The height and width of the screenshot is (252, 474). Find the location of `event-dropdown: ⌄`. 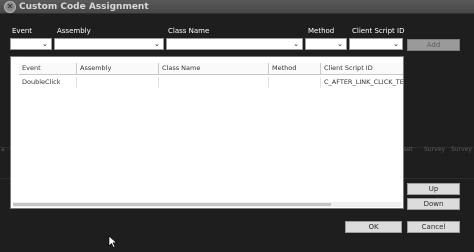

event-dropdown: ⌄ is located at coordinates (31, 44).